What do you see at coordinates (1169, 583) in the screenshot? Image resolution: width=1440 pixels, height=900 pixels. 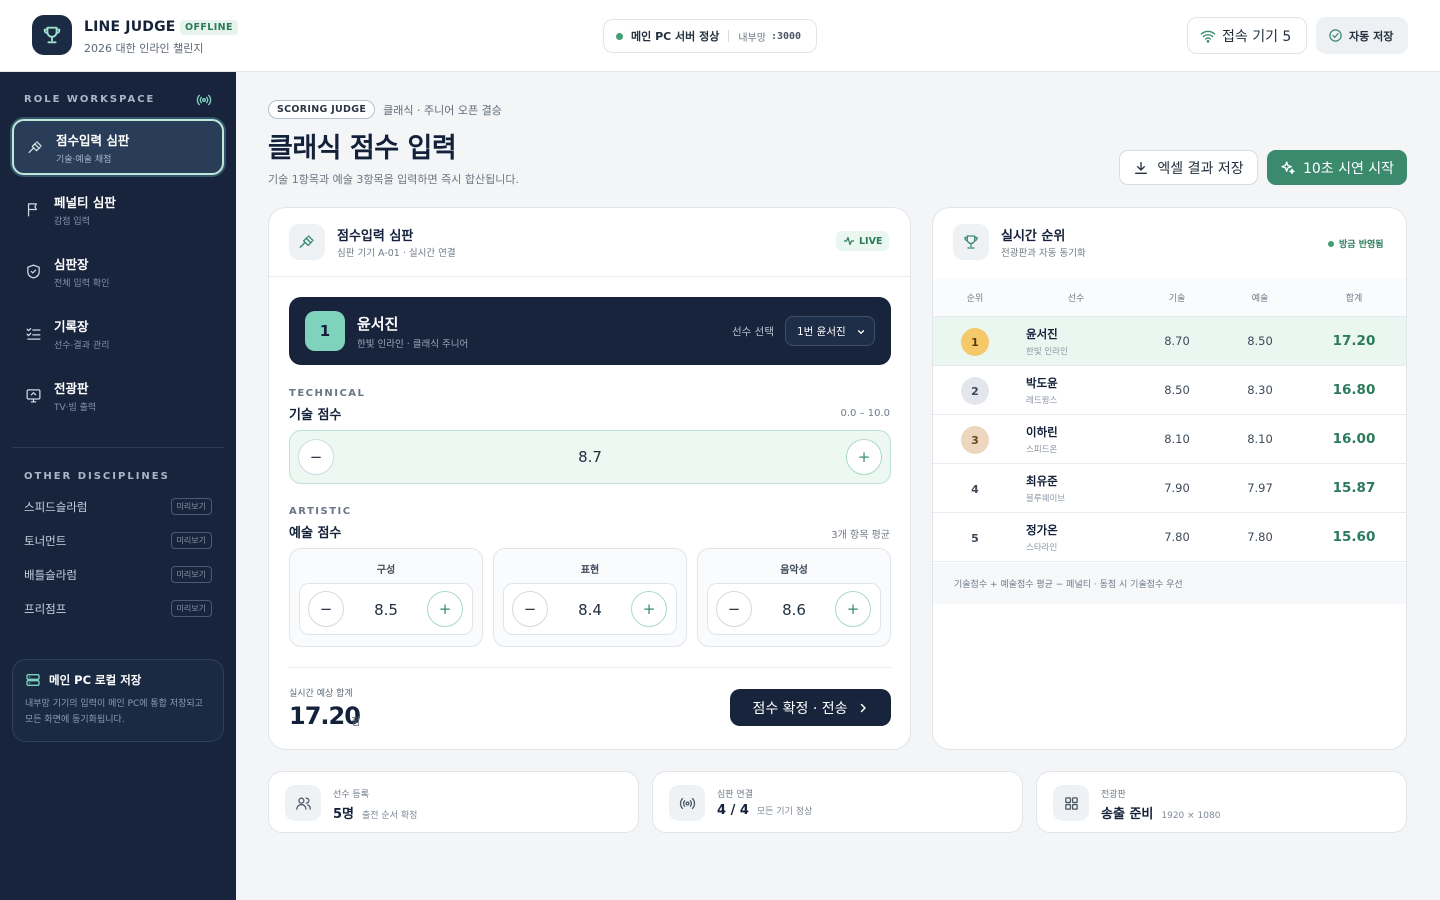 I see `ranking-footnote: 기술점수 + 예술점수 평균 − 페널티 · 동점 시 기술점수 우선` at bounding box center [1169, 583].